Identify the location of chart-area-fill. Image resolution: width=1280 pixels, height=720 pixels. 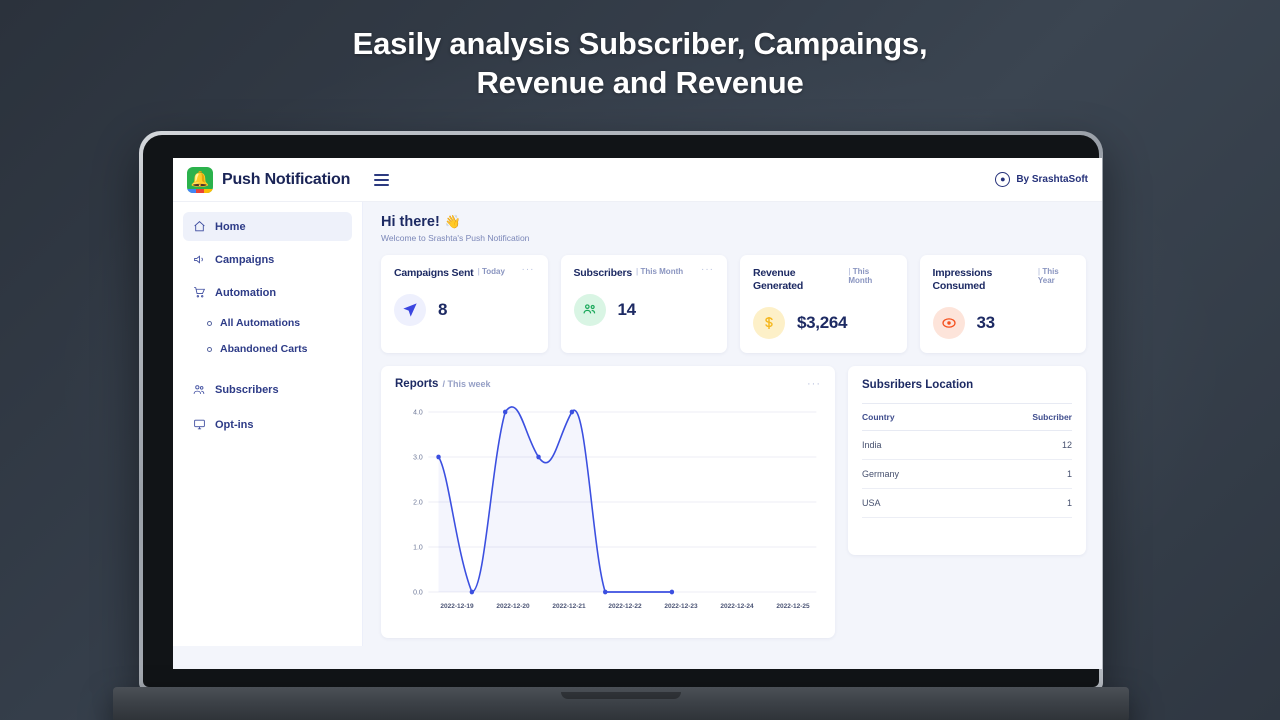
(555, 500).